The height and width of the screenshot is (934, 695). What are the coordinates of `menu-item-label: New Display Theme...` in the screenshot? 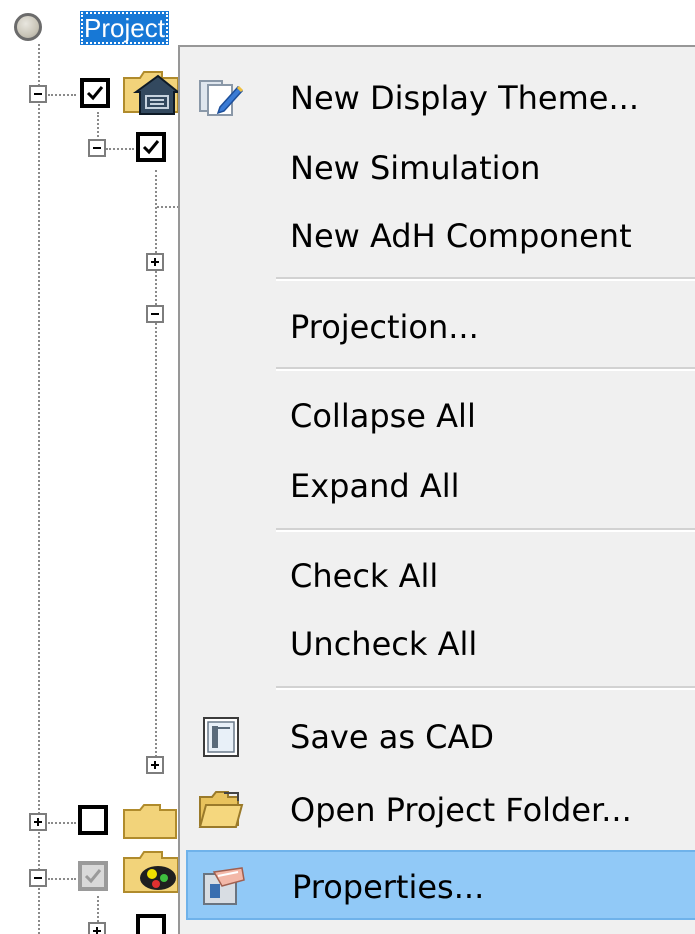 It's located at (464, 98).